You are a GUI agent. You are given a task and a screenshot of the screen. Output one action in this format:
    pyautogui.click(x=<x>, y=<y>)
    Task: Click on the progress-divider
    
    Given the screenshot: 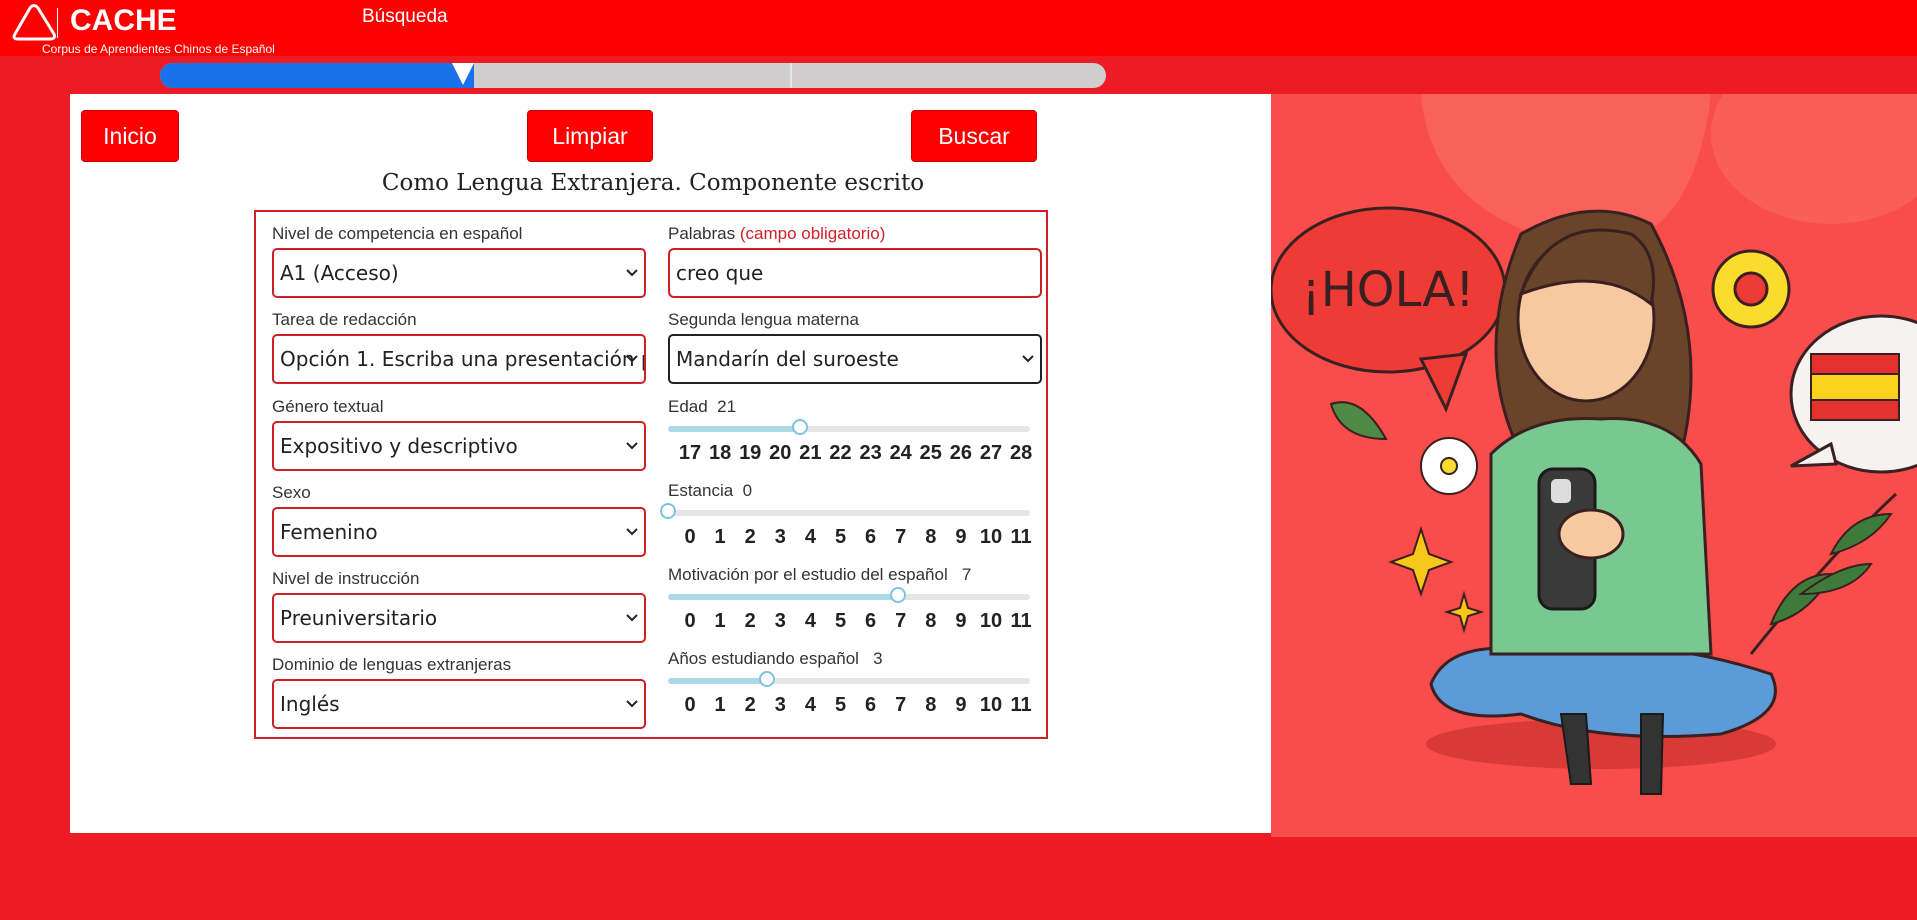 What is the action you would take?
    pyautogui.click(x=791, y=75)
    